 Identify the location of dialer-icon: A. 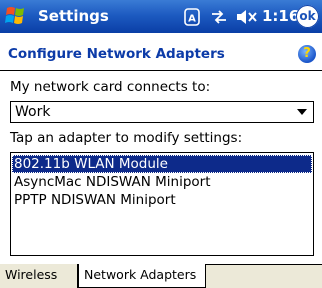
(192, 17).